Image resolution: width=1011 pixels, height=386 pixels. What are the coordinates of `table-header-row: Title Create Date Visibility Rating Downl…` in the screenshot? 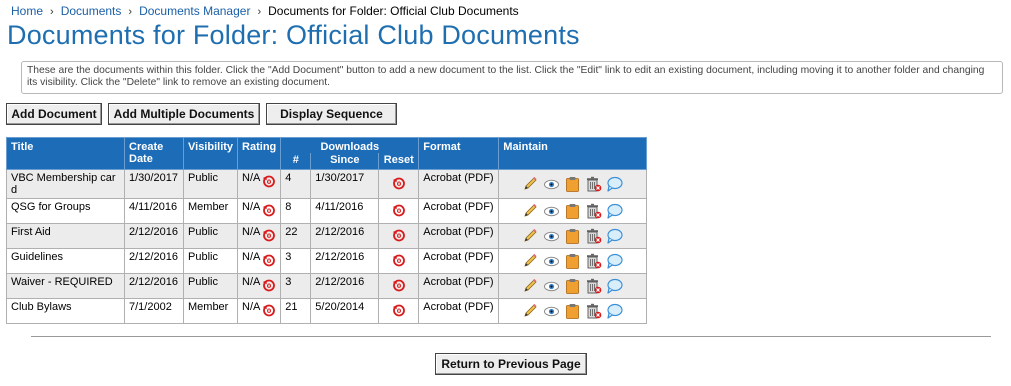 It's located at (327, 153).